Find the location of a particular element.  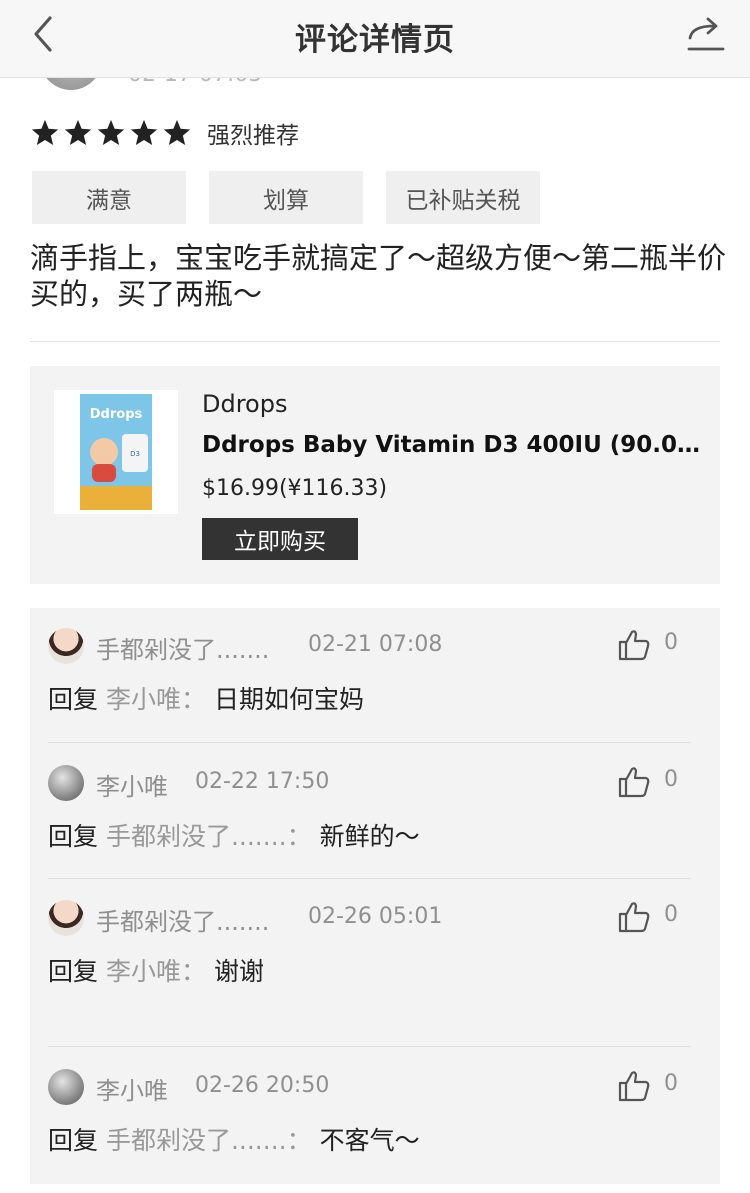

rating-label: 强烈推荐 is located at coordinates (253, 136).